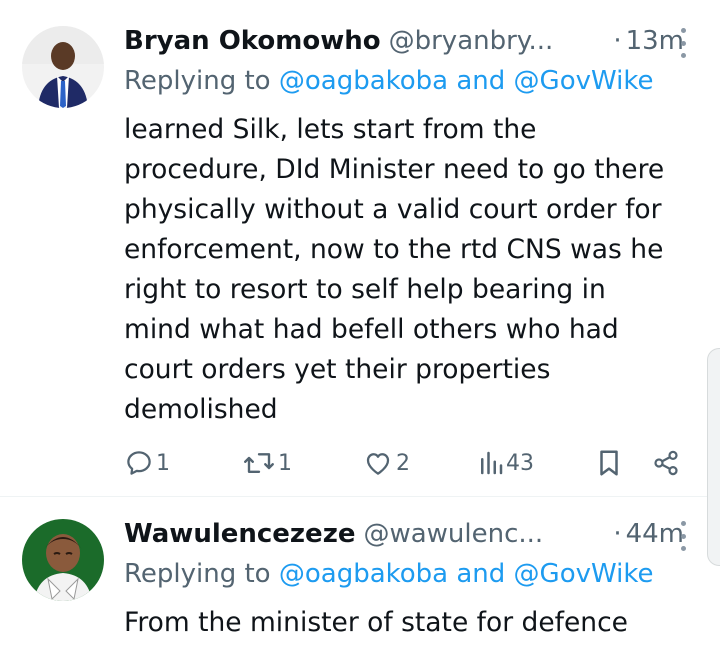  I want to click on repost-count: 1, so click(285, 463).